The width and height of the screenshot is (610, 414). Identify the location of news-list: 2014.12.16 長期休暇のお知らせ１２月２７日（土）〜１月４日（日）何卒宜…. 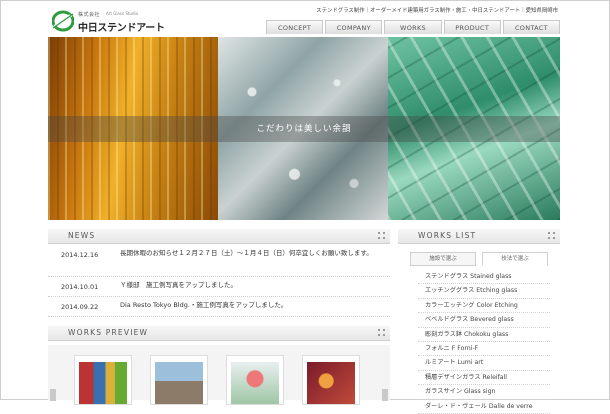
(219, 280).